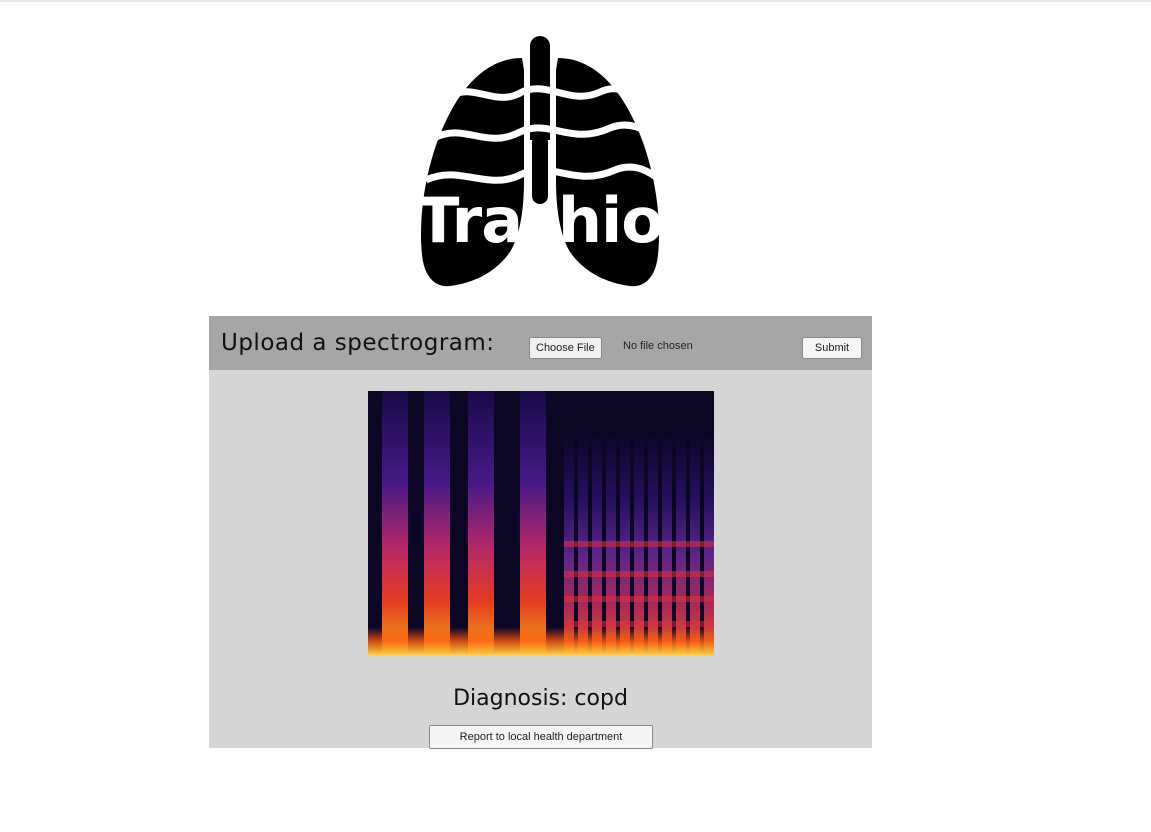  What do you see at coordinates (540, 698) in the screenshot?
I see `diagnosis-text: Diagnosis: copd` at bounding box center [540, 698].